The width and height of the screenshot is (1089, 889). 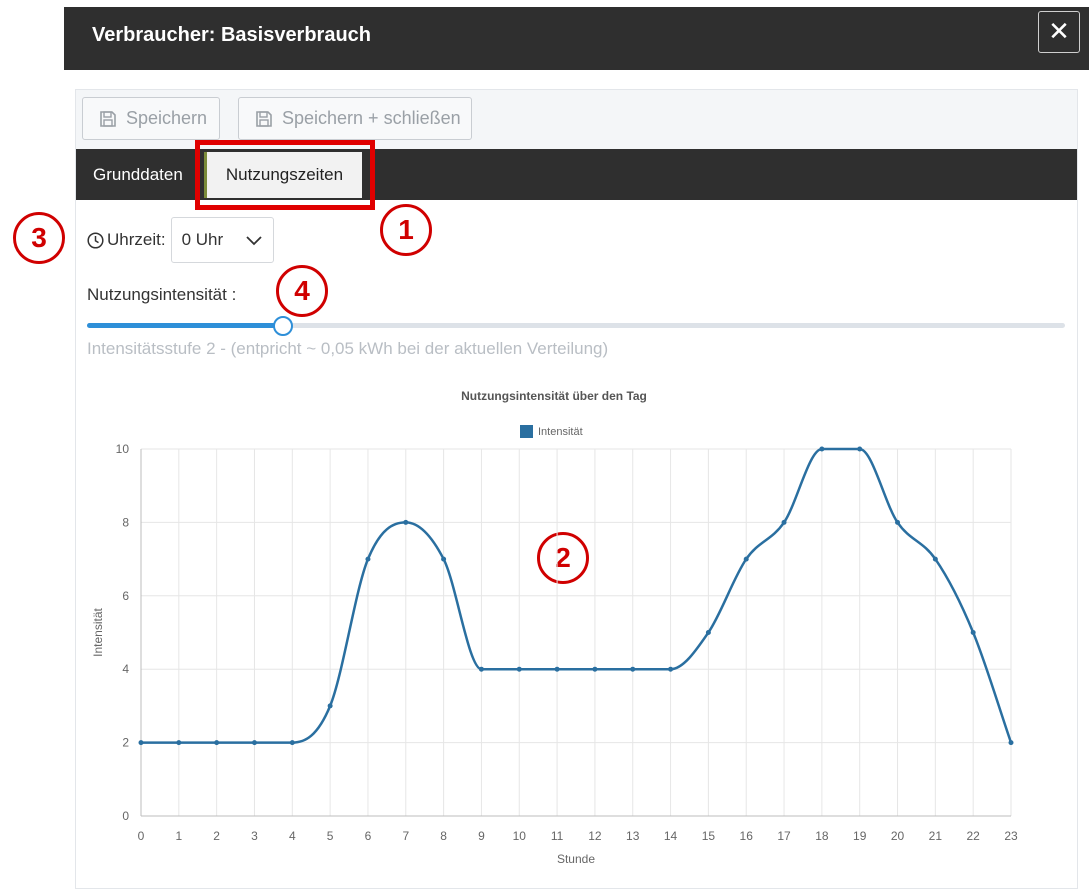 What do you see at coordinates (784, 836) in the screenshot?
I see `x-tick-label: 17` at bounding box center [784, 836].